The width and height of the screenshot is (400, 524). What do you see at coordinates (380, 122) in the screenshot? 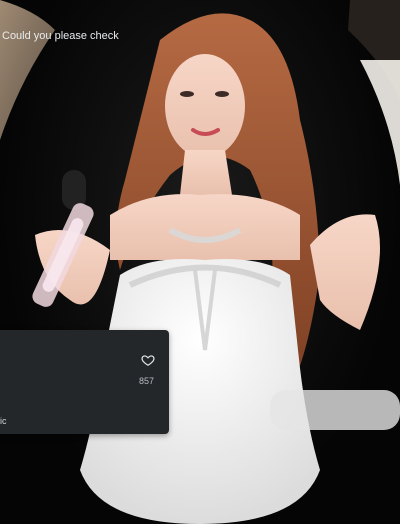
I see `right-arch-light` at bounding box center [380, 122].